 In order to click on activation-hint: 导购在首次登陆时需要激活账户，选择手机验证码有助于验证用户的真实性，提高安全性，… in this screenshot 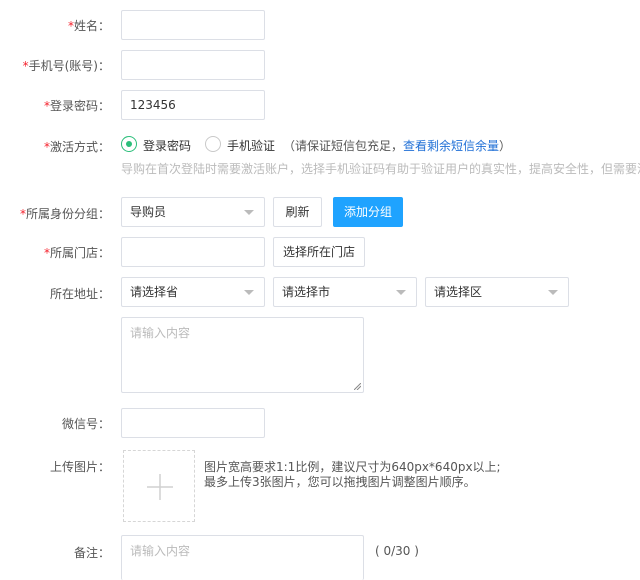, I will do `click(380, 169)`.